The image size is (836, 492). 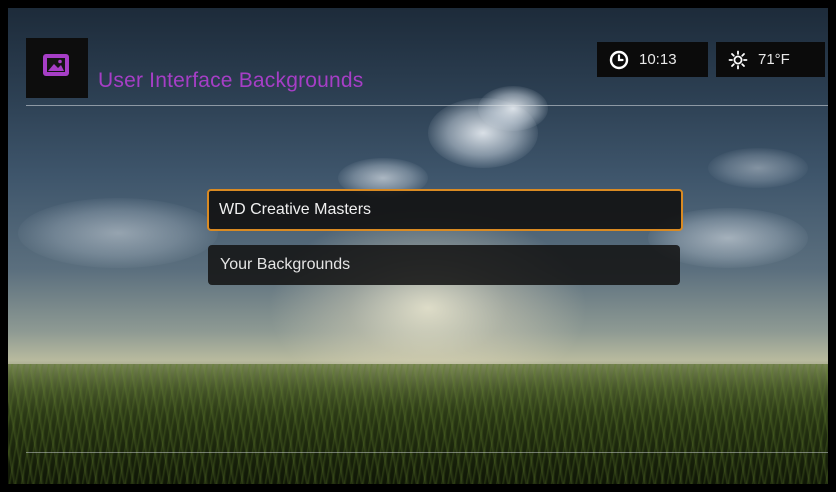 What do you see at coordinates (427, 452) in the screenshot?
I see `footer-divider` at bounding box center [427, 452].